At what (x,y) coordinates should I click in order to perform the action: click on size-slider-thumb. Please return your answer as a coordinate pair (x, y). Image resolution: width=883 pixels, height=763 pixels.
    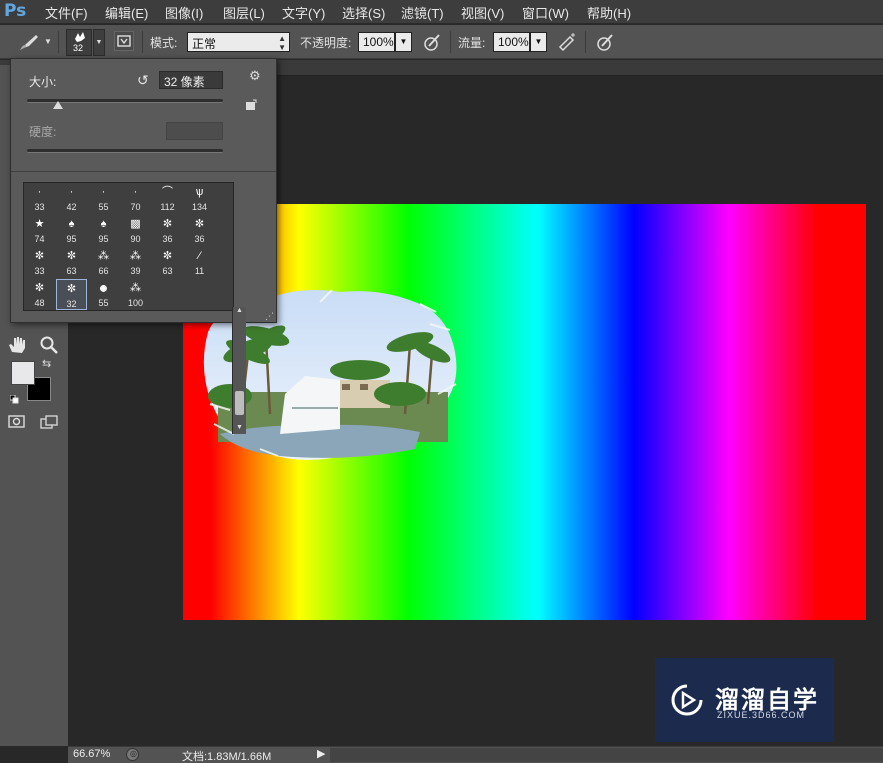
    Looking at the image, I should click on (58, 105).